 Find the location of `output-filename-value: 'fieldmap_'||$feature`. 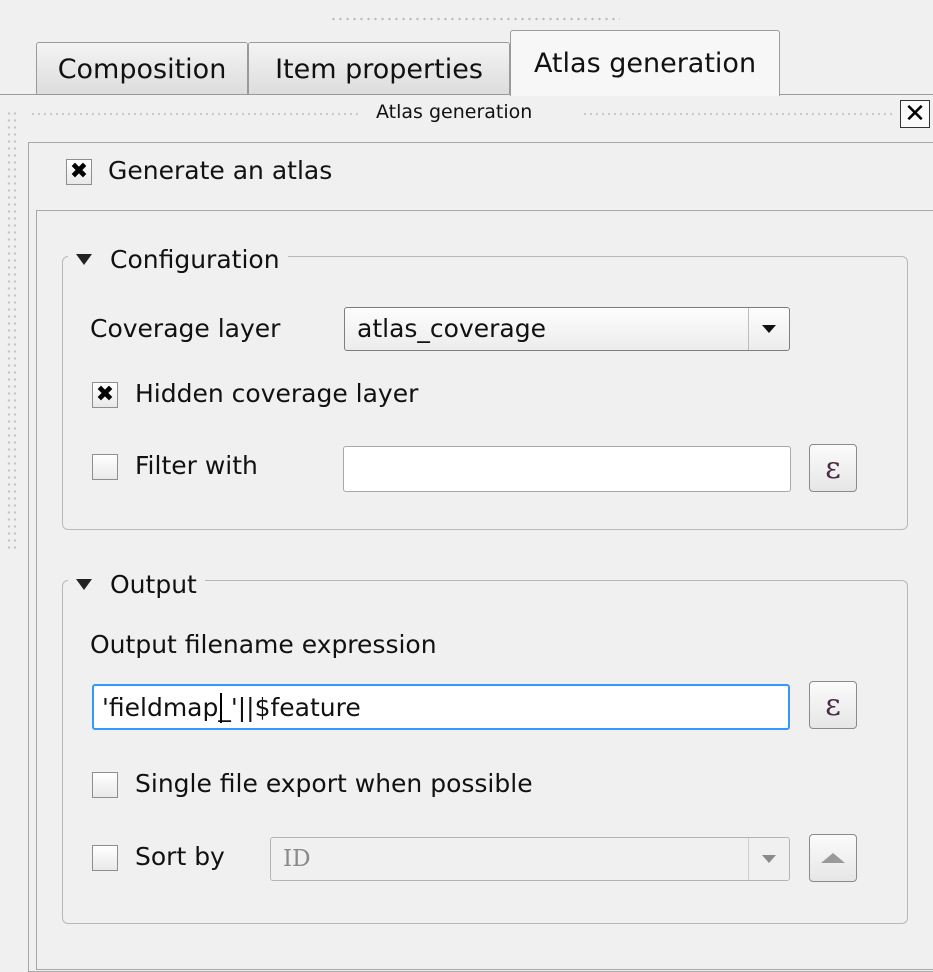

output-filename-value: 'fieldmap_'||$feature is located at coordinates (231, 707).